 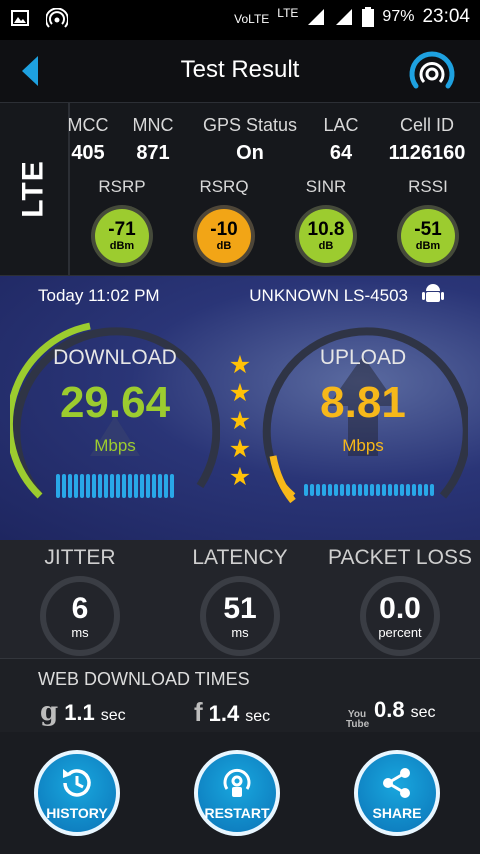 What do you see at coordinates (83, 712) in the screenshot?
I see `web-google: g 1.1 sec` at bounding box center [83, 712].